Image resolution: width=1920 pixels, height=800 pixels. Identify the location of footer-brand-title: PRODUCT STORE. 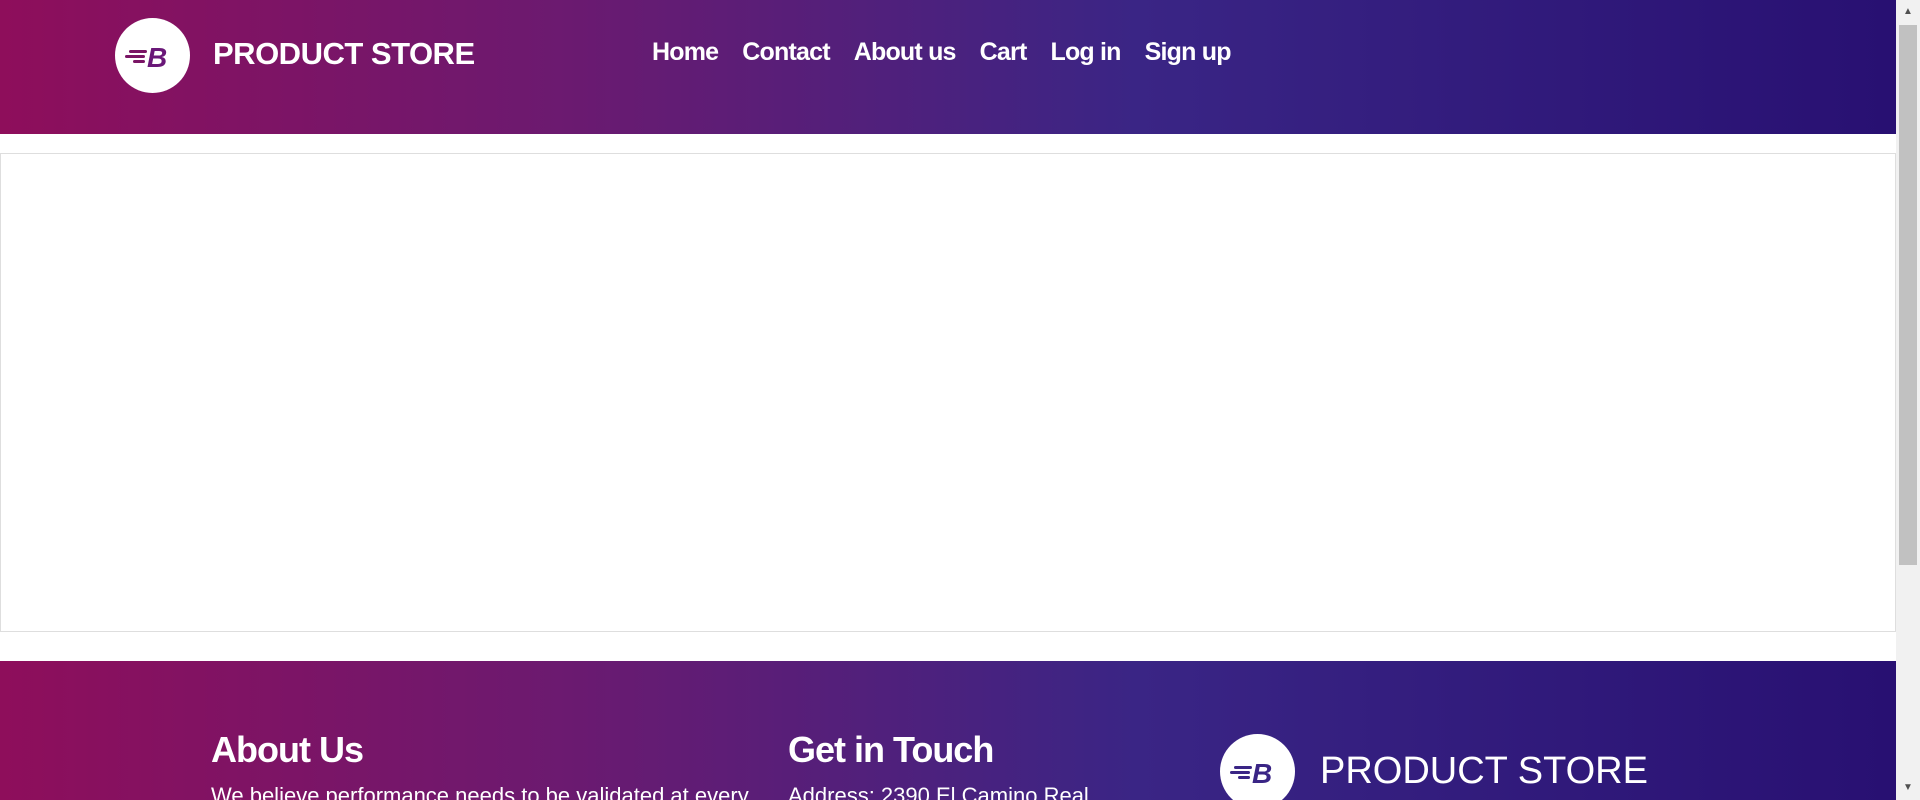
(1484, 771).